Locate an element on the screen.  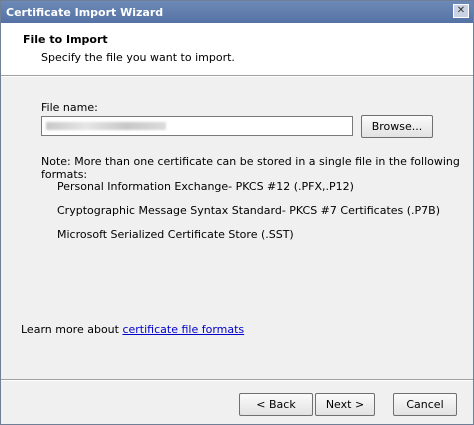
title-bar: Certificate Import Wizard ✕ is located at coordinates (237, 12).